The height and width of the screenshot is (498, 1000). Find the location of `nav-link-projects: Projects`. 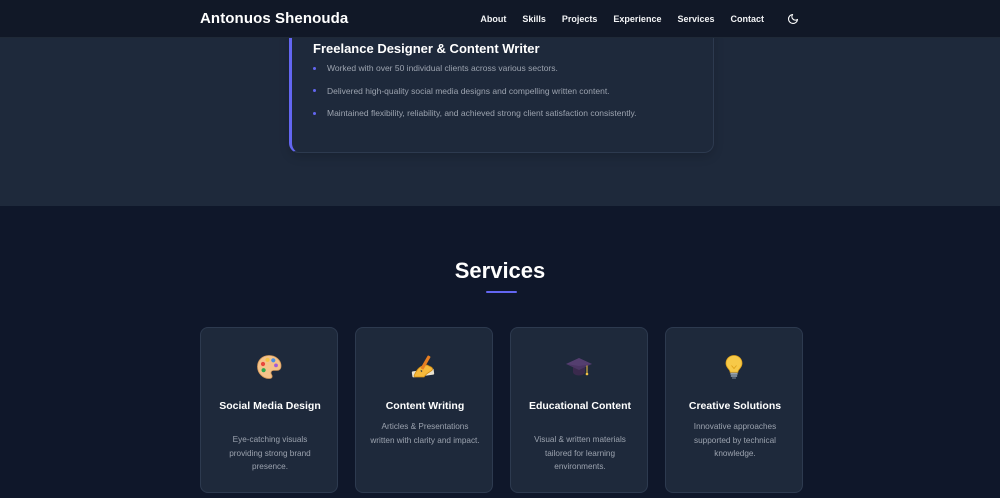

nav-link-projects: Projects is located at coordinates (580, 19).